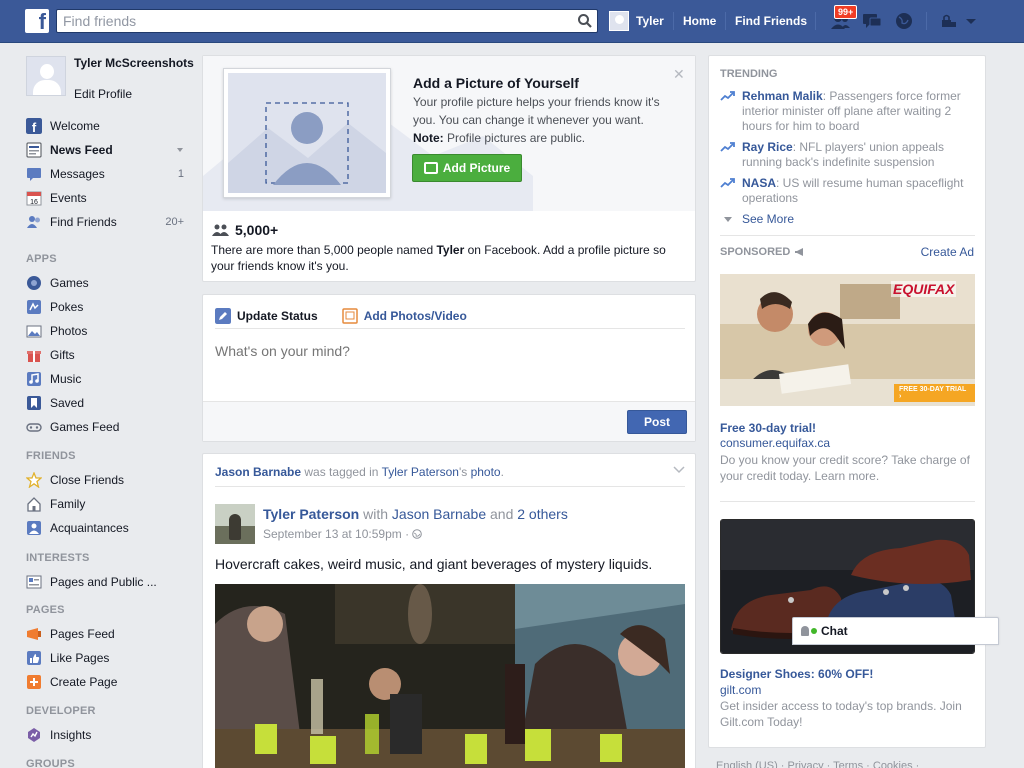 The height and width of the screenshot is (768, 1024). I want to click on see-more-link: See More, so click(759, 219).